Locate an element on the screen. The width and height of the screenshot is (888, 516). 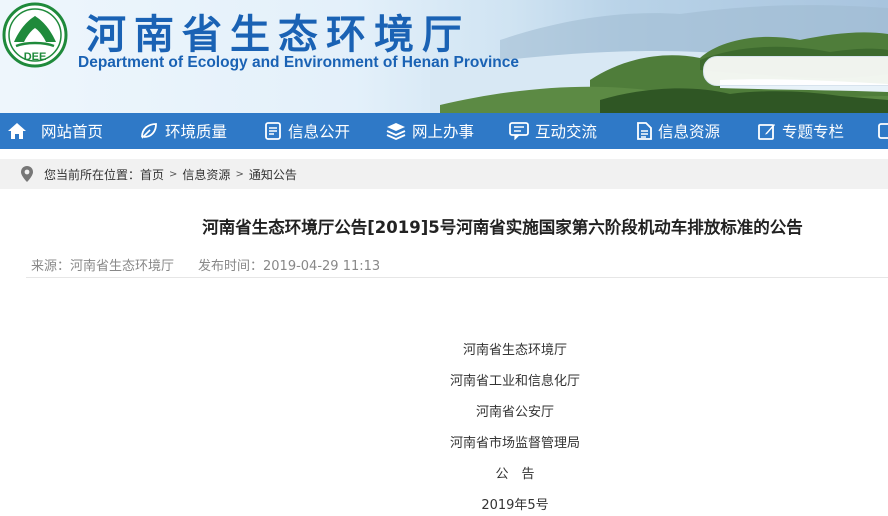
nav-label: 网站首页 is located at coordinates (72, 132).